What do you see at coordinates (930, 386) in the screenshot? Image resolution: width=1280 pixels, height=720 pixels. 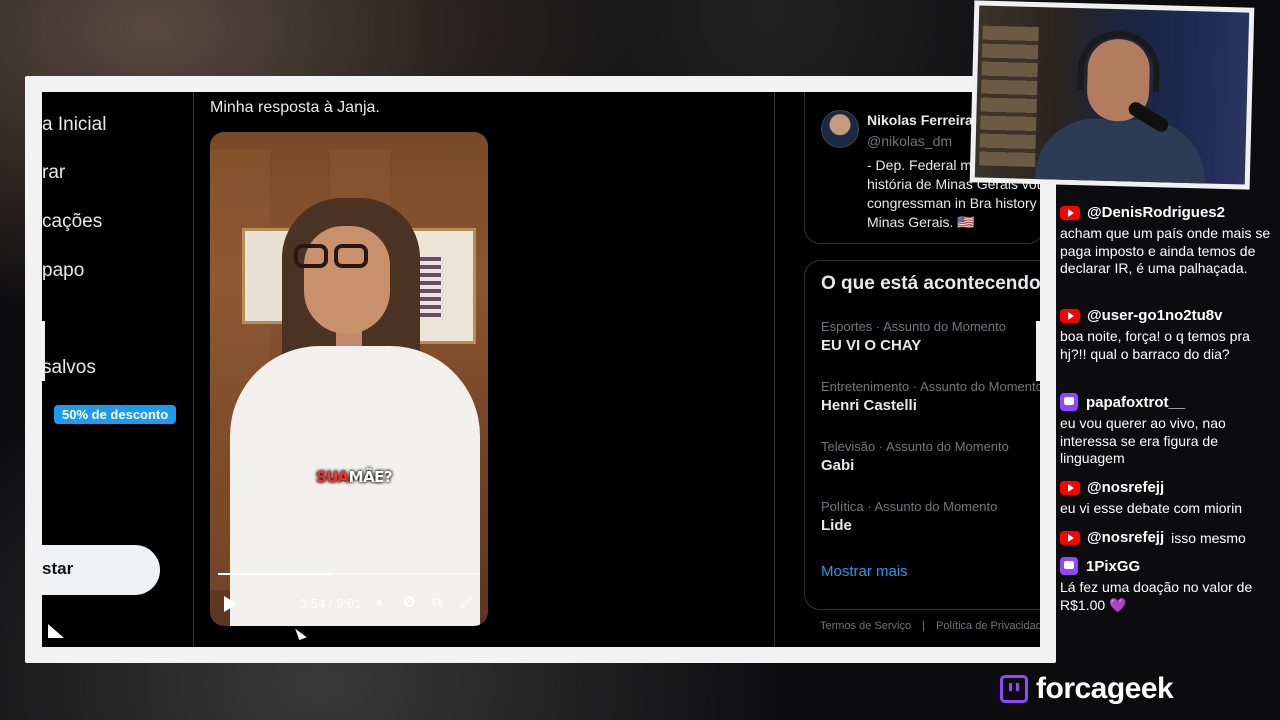 I see `trend-meta: Entretenimento · Assunto do Momento` at bounding box center [930, 386].